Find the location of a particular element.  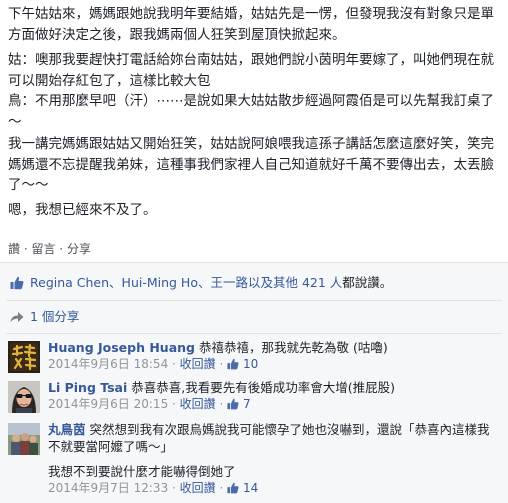

share-link: 分享 is located at coordinates (79, 249).